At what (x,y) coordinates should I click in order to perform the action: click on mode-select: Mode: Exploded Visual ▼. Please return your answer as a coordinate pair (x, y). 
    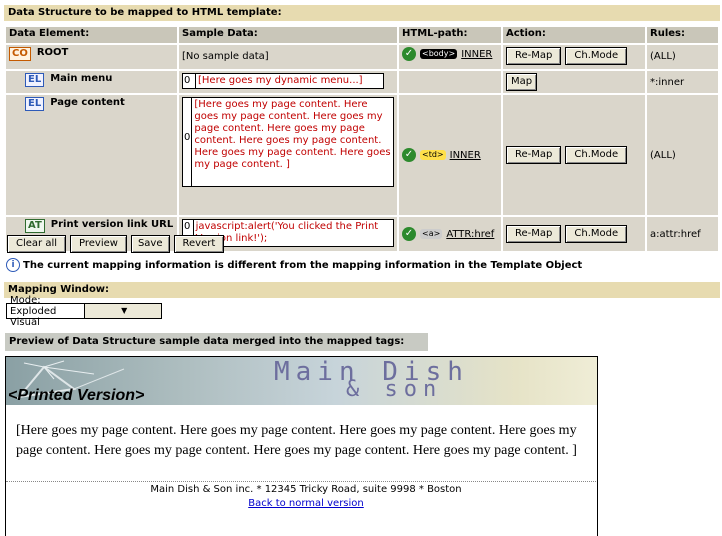
    Looking at the image, I should click on (84, 311).